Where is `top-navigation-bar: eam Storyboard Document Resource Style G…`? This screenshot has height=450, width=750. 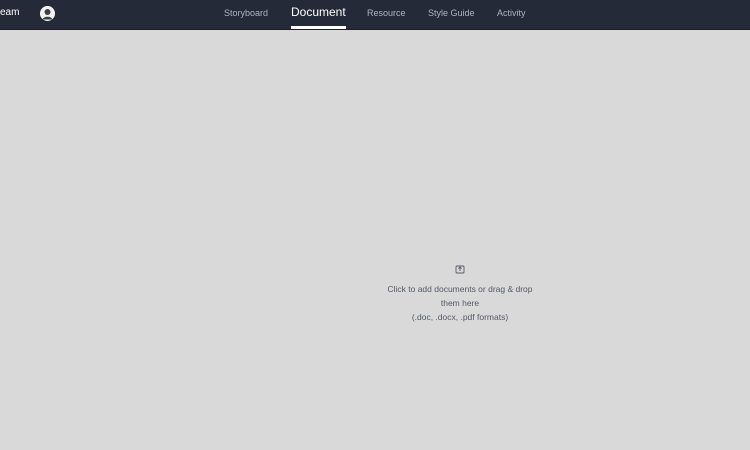 top-navigation-bar: eam Storyboard Document Resource Style G… is located at coordinates (375, 15).